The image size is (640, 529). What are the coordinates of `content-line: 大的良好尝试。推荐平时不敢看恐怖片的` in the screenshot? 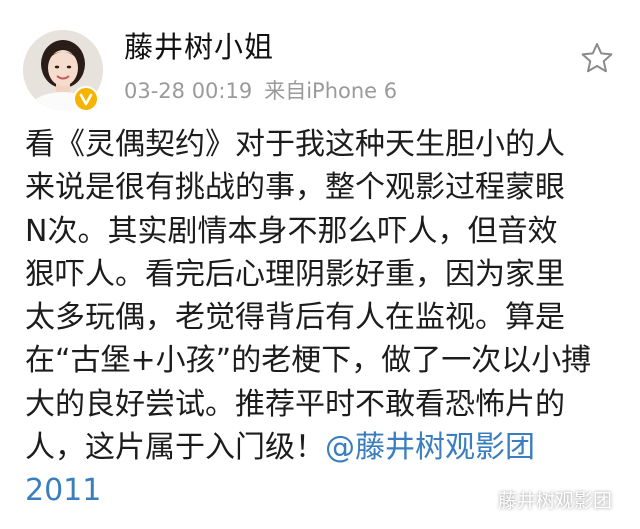 It's located at (295, 404).